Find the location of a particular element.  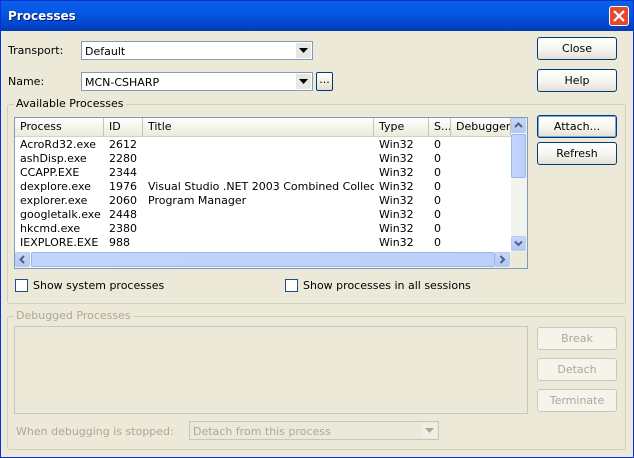

help-button: Help is located at coordinates (577, 80).